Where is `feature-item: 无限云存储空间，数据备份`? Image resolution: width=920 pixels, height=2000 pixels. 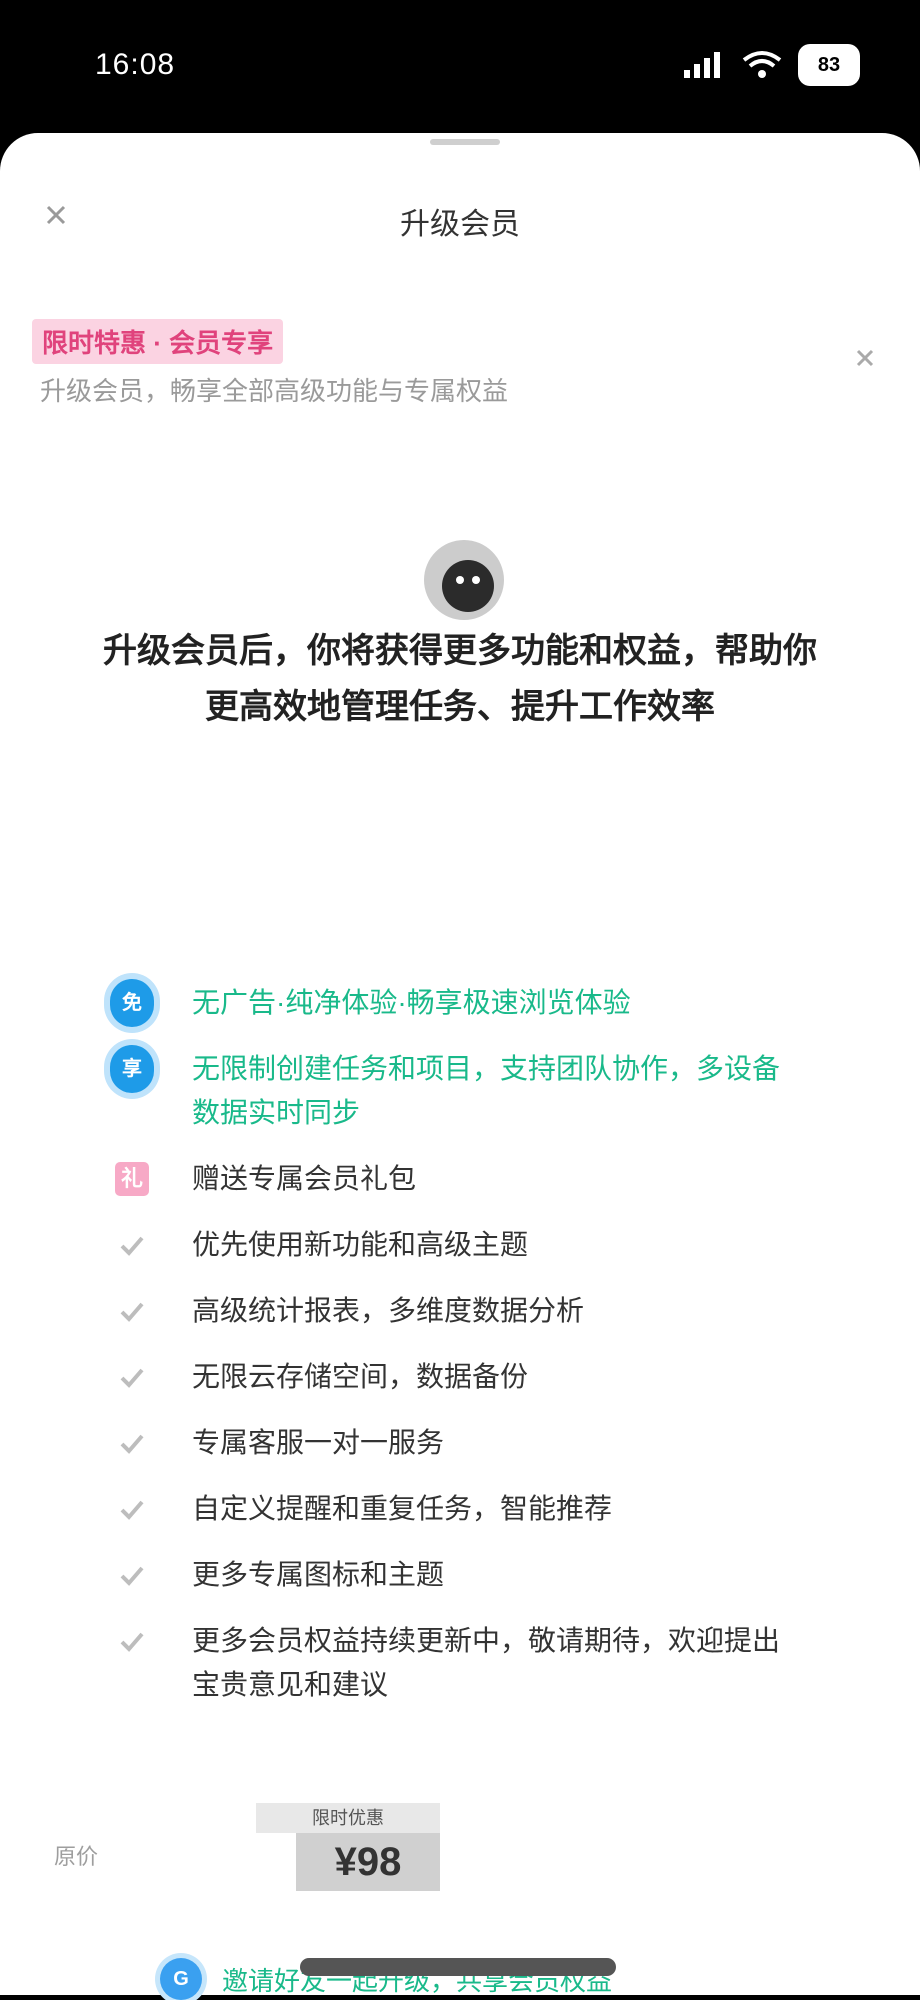
feature-item: 无限云存储空间，数据备份 is located at coordinates (455, 1377).